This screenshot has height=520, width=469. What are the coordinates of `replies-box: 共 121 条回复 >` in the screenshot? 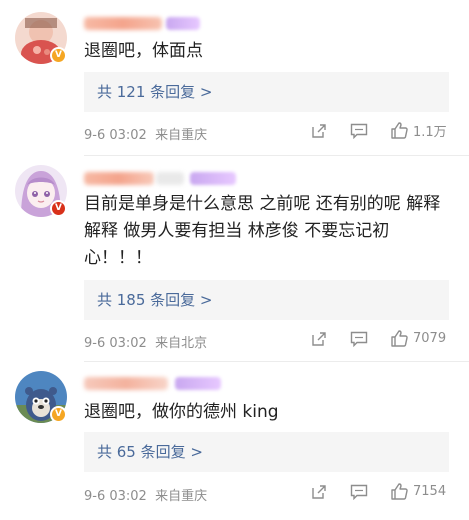 It's located at (266, 92).